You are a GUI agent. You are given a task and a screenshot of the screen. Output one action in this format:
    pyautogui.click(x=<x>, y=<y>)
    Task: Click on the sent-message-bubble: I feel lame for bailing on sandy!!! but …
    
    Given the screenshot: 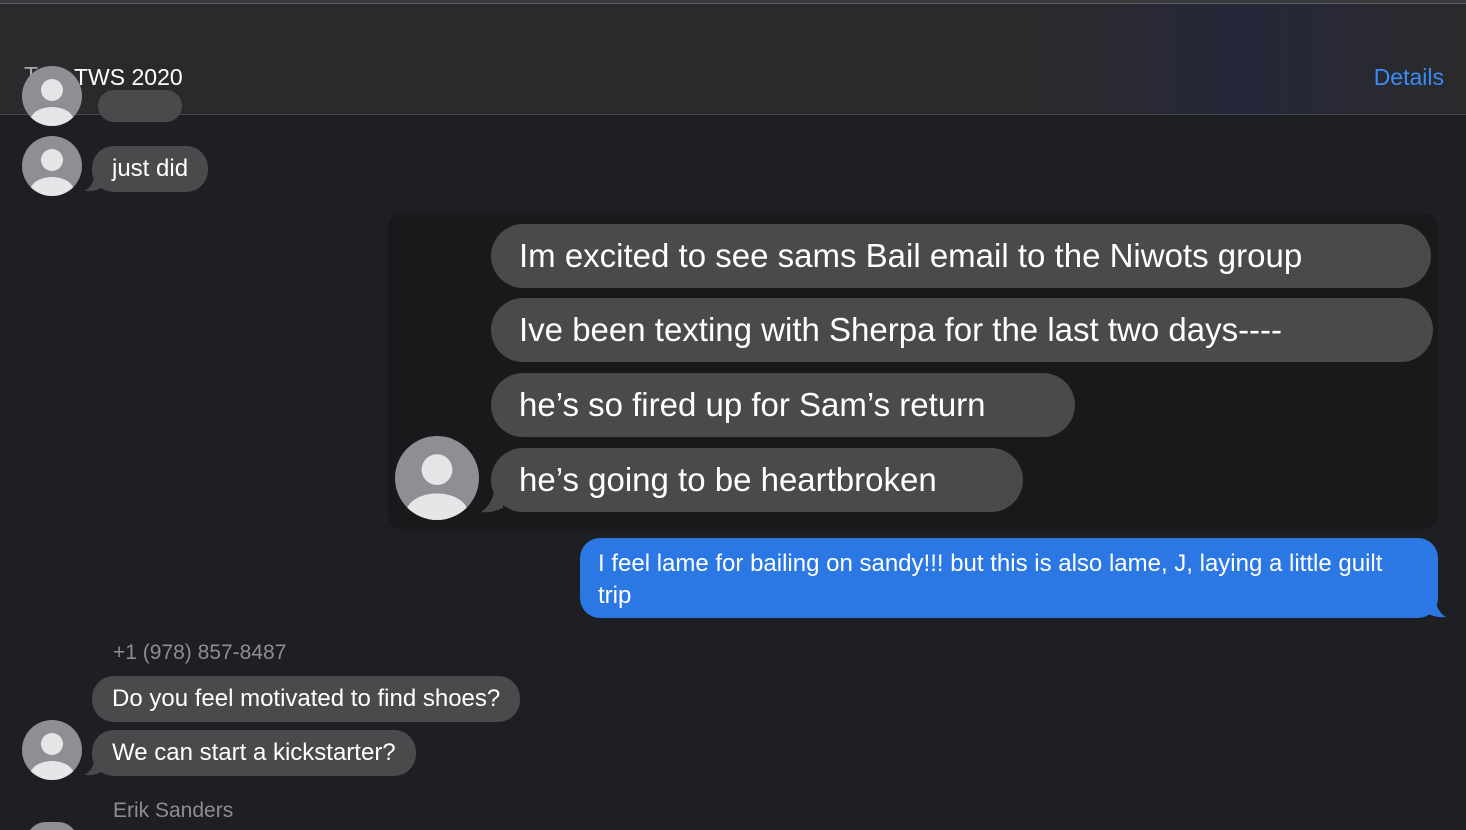 What is the action you would take?
    pyautogui.click(x=1009, y=578)
    